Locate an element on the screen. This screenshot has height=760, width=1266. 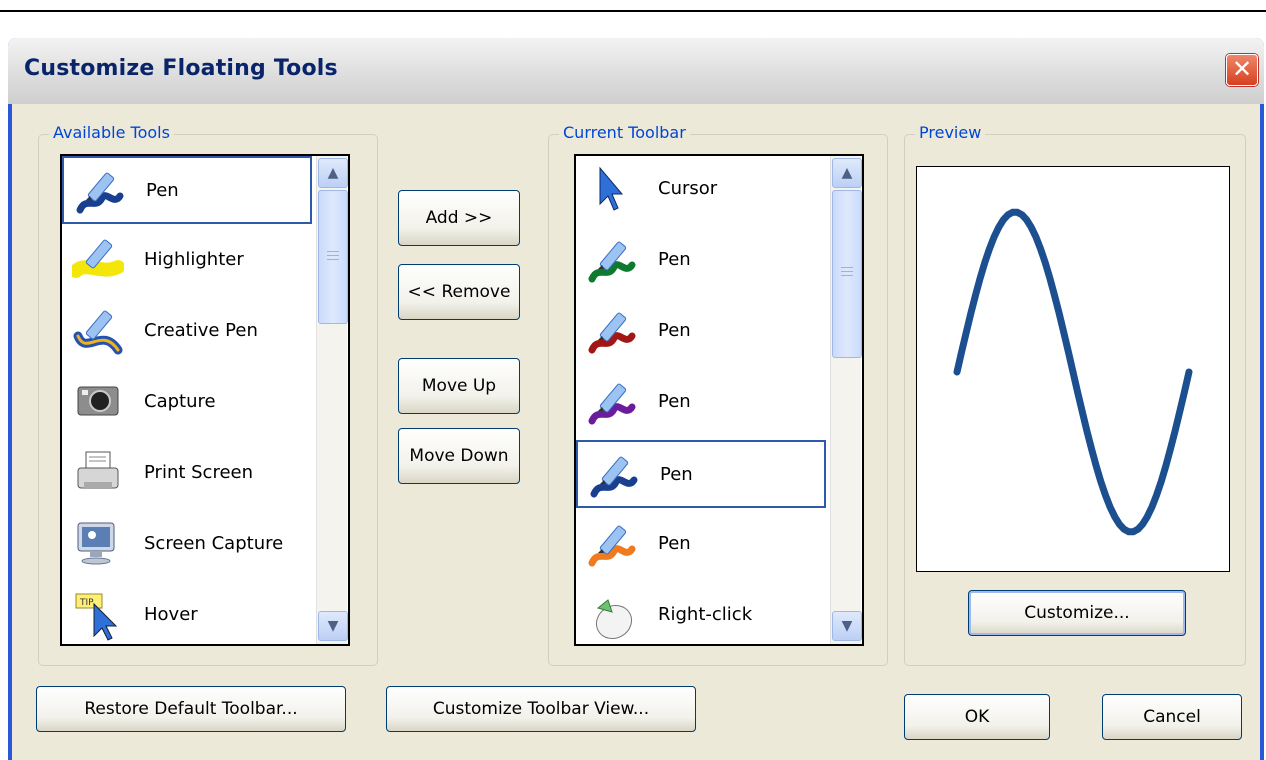
current-toolbar-scrollbar: ▲ ▼ is located at coordinates (846, 400).